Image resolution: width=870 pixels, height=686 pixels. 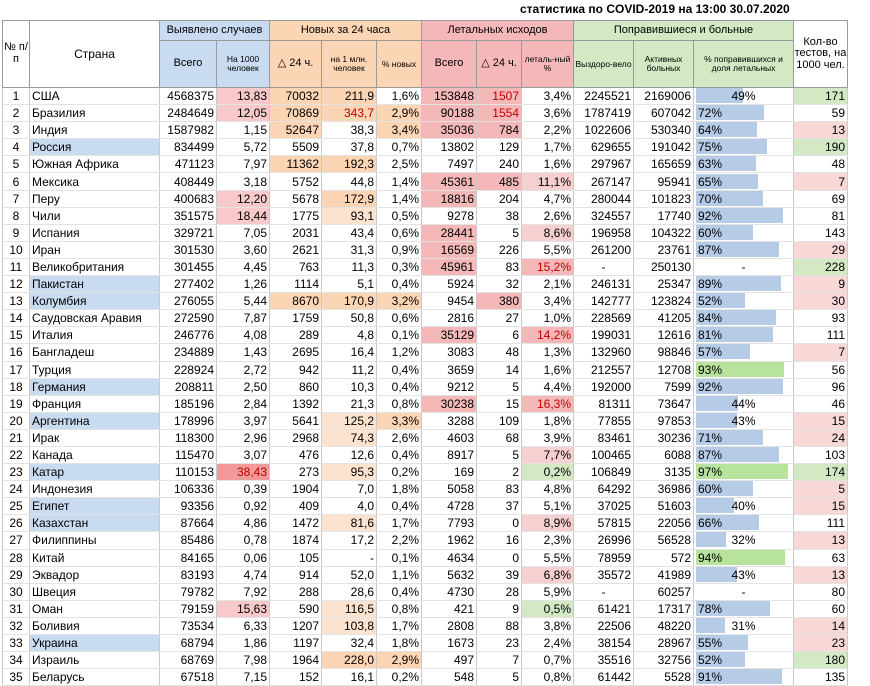 I want to click on tests-per-1000: 96, so click(x=820, y=387).